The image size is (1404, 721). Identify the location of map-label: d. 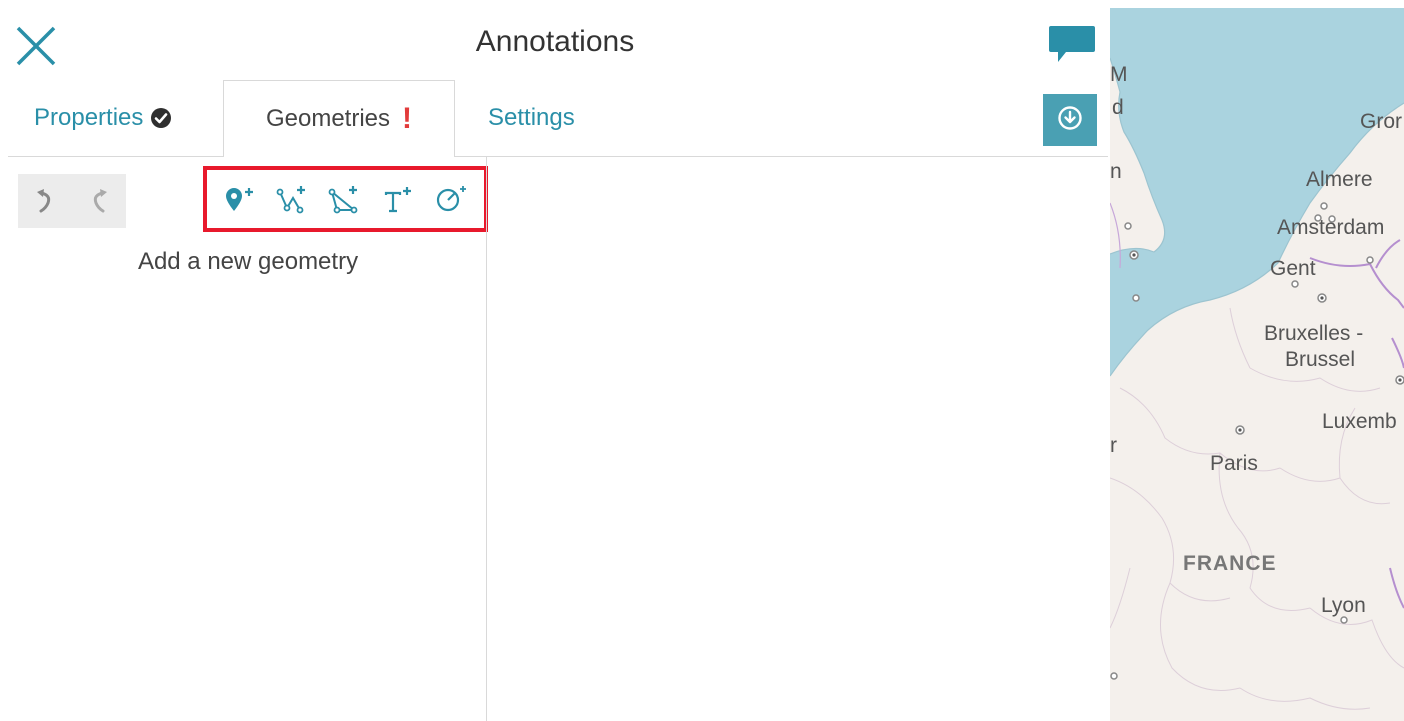
(1118, 107).